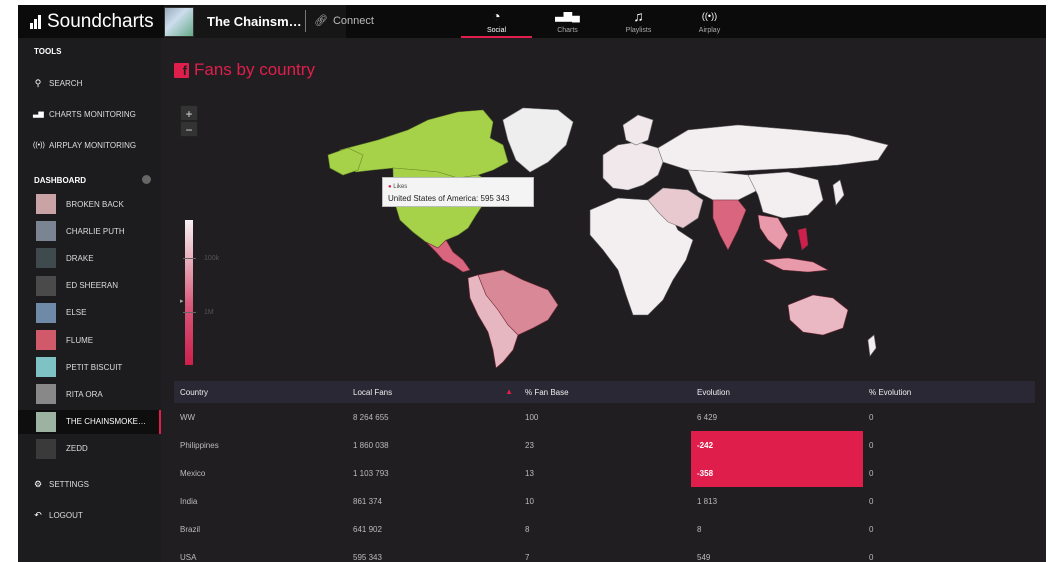  I want to click on sidebar-item-logout: ↶ LOGOUT, so click(89, 515).